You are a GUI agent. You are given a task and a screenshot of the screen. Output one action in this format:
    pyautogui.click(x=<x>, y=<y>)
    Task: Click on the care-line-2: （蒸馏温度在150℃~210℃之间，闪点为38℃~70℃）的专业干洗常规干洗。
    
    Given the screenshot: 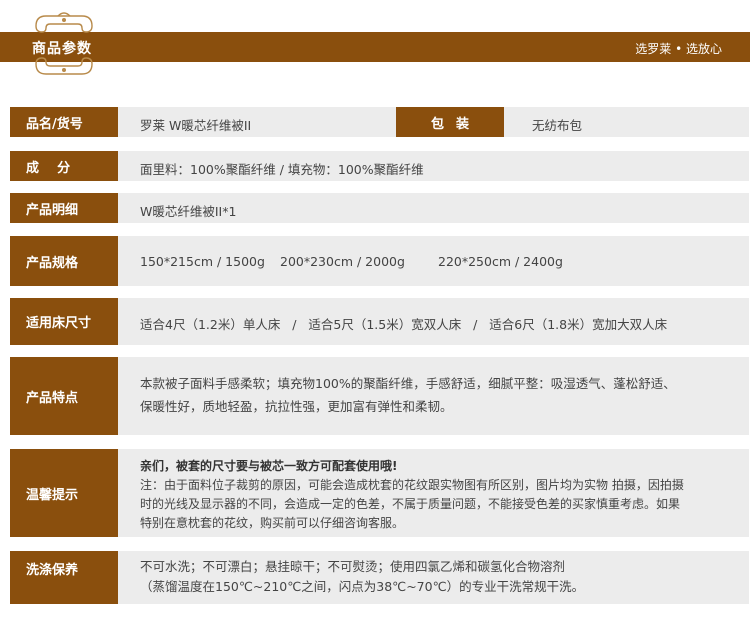 What is the action you would take?
    pyautogui.click(x=362, y=586)
    